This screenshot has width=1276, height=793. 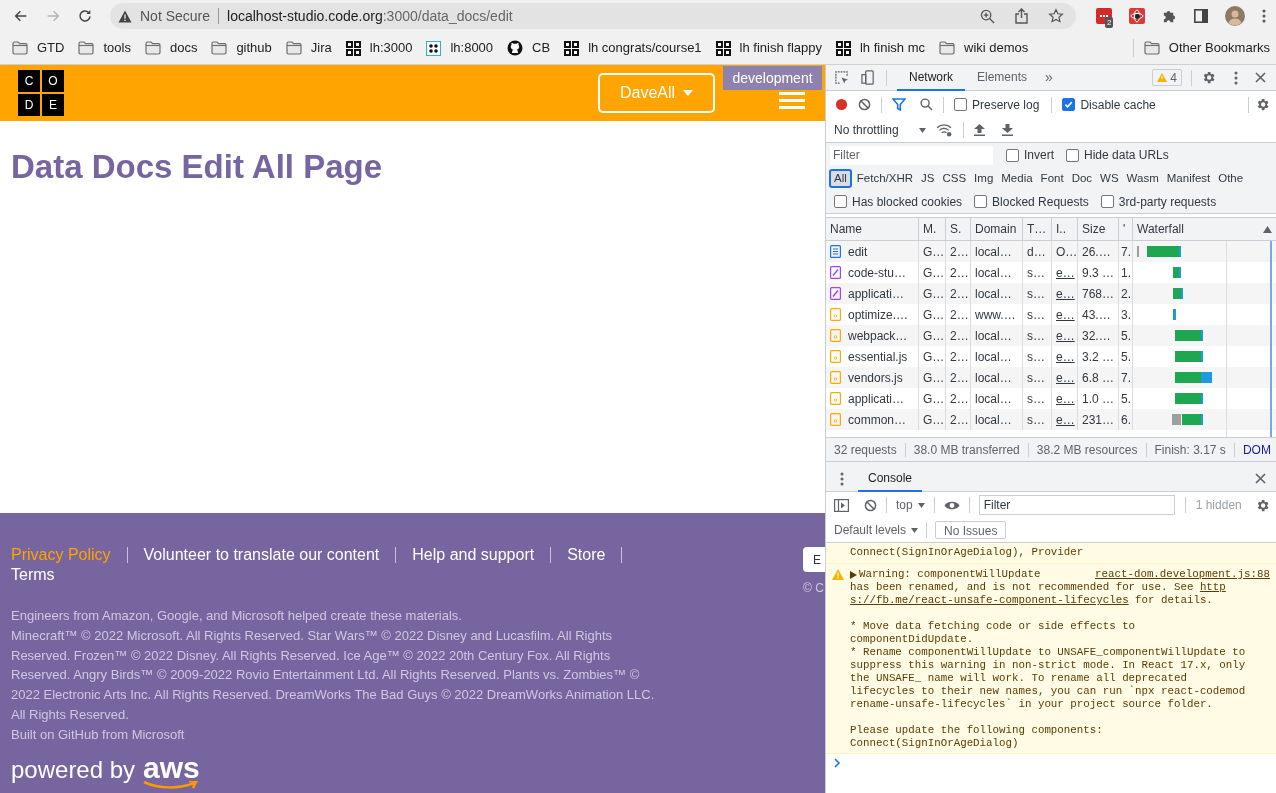 What do you see at coordinates (876, 530) in the screenshot?
I see `levels-select: Default levels` at bounding box center [876, 530].